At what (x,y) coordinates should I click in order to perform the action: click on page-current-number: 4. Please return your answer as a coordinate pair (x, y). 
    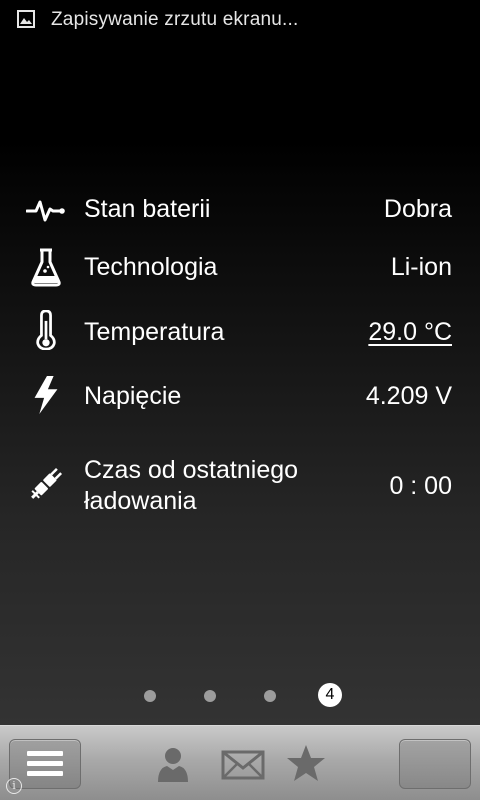
    Looking at the image, I should click on (330, 695).